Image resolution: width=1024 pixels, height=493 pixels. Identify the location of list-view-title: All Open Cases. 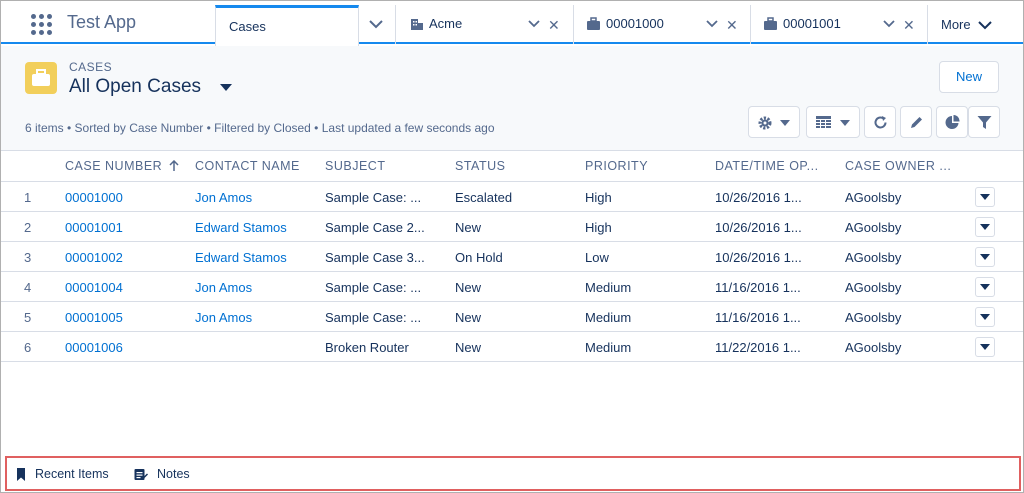
(135, 87).